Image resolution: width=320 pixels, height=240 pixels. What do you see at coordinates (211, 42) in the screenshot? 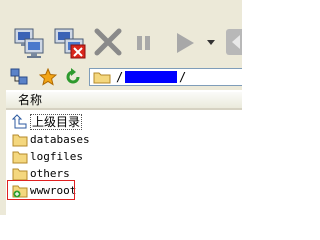
I see `dropdown-arrow-icon` at bounding box center [211, 42].